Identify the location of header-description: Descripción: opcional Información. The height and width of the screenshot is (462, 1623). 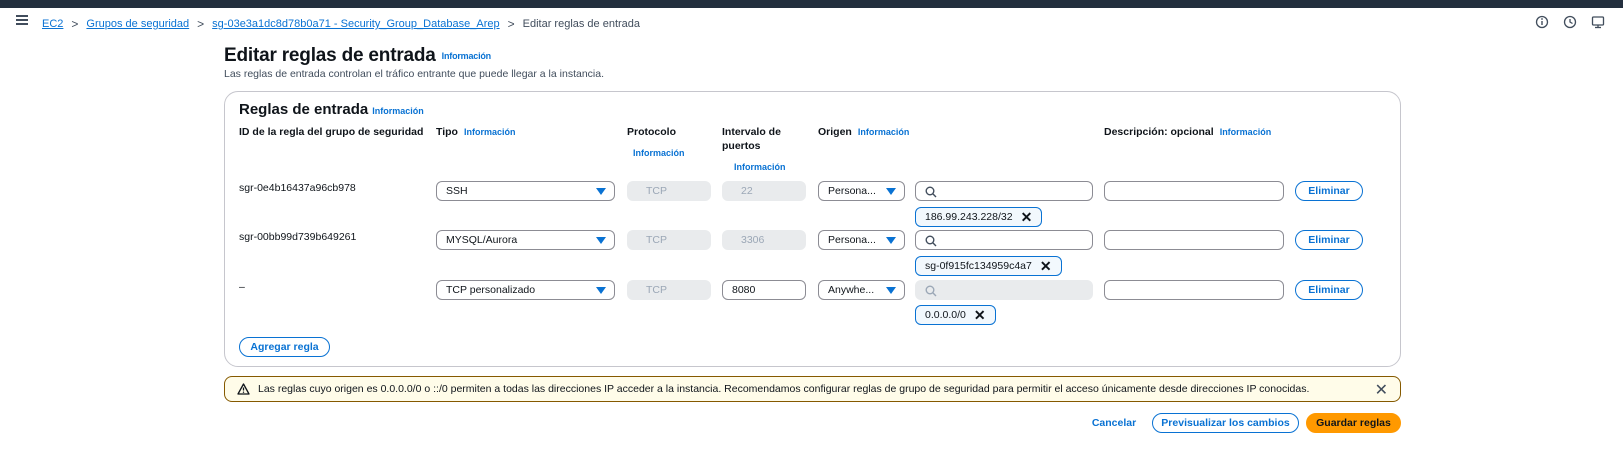
(1187, 132).